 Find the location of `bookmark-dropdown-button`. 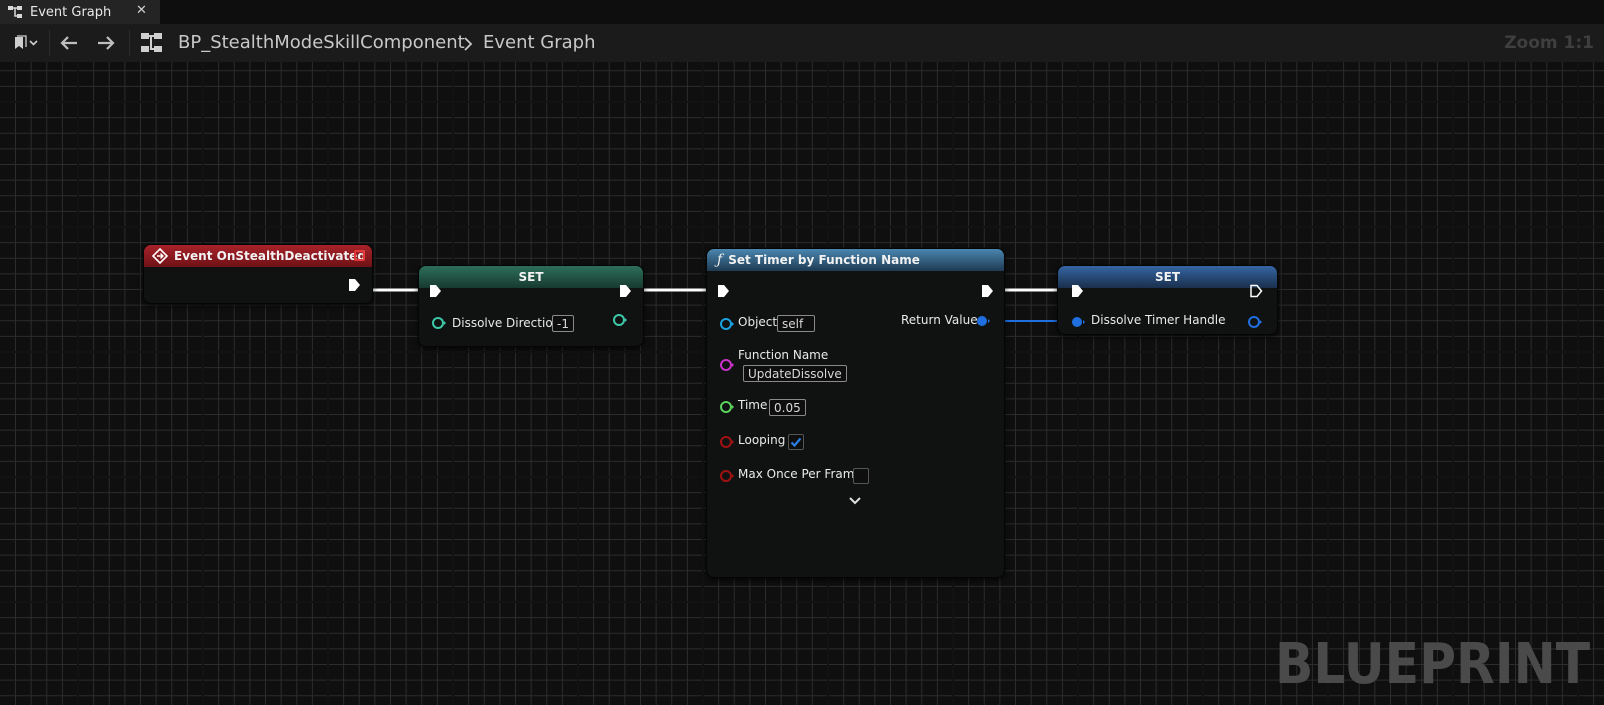

bookmark-dropdown-button is located at coordinates (24, 43).